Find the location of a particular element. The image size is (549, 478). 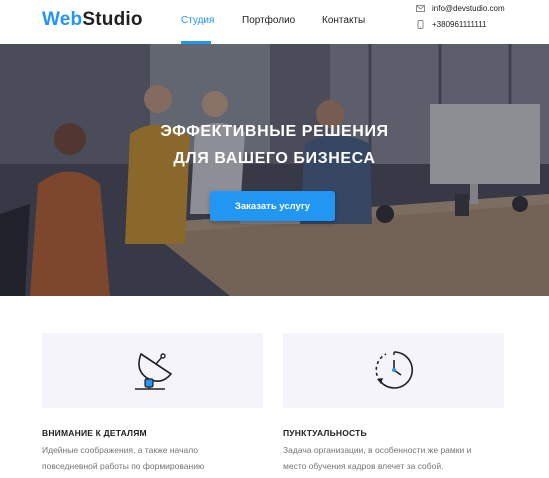

hero-title-line2: ДЛЯ ВАШЕГО БИЗНЕСА is located at coordinates (274, 158).